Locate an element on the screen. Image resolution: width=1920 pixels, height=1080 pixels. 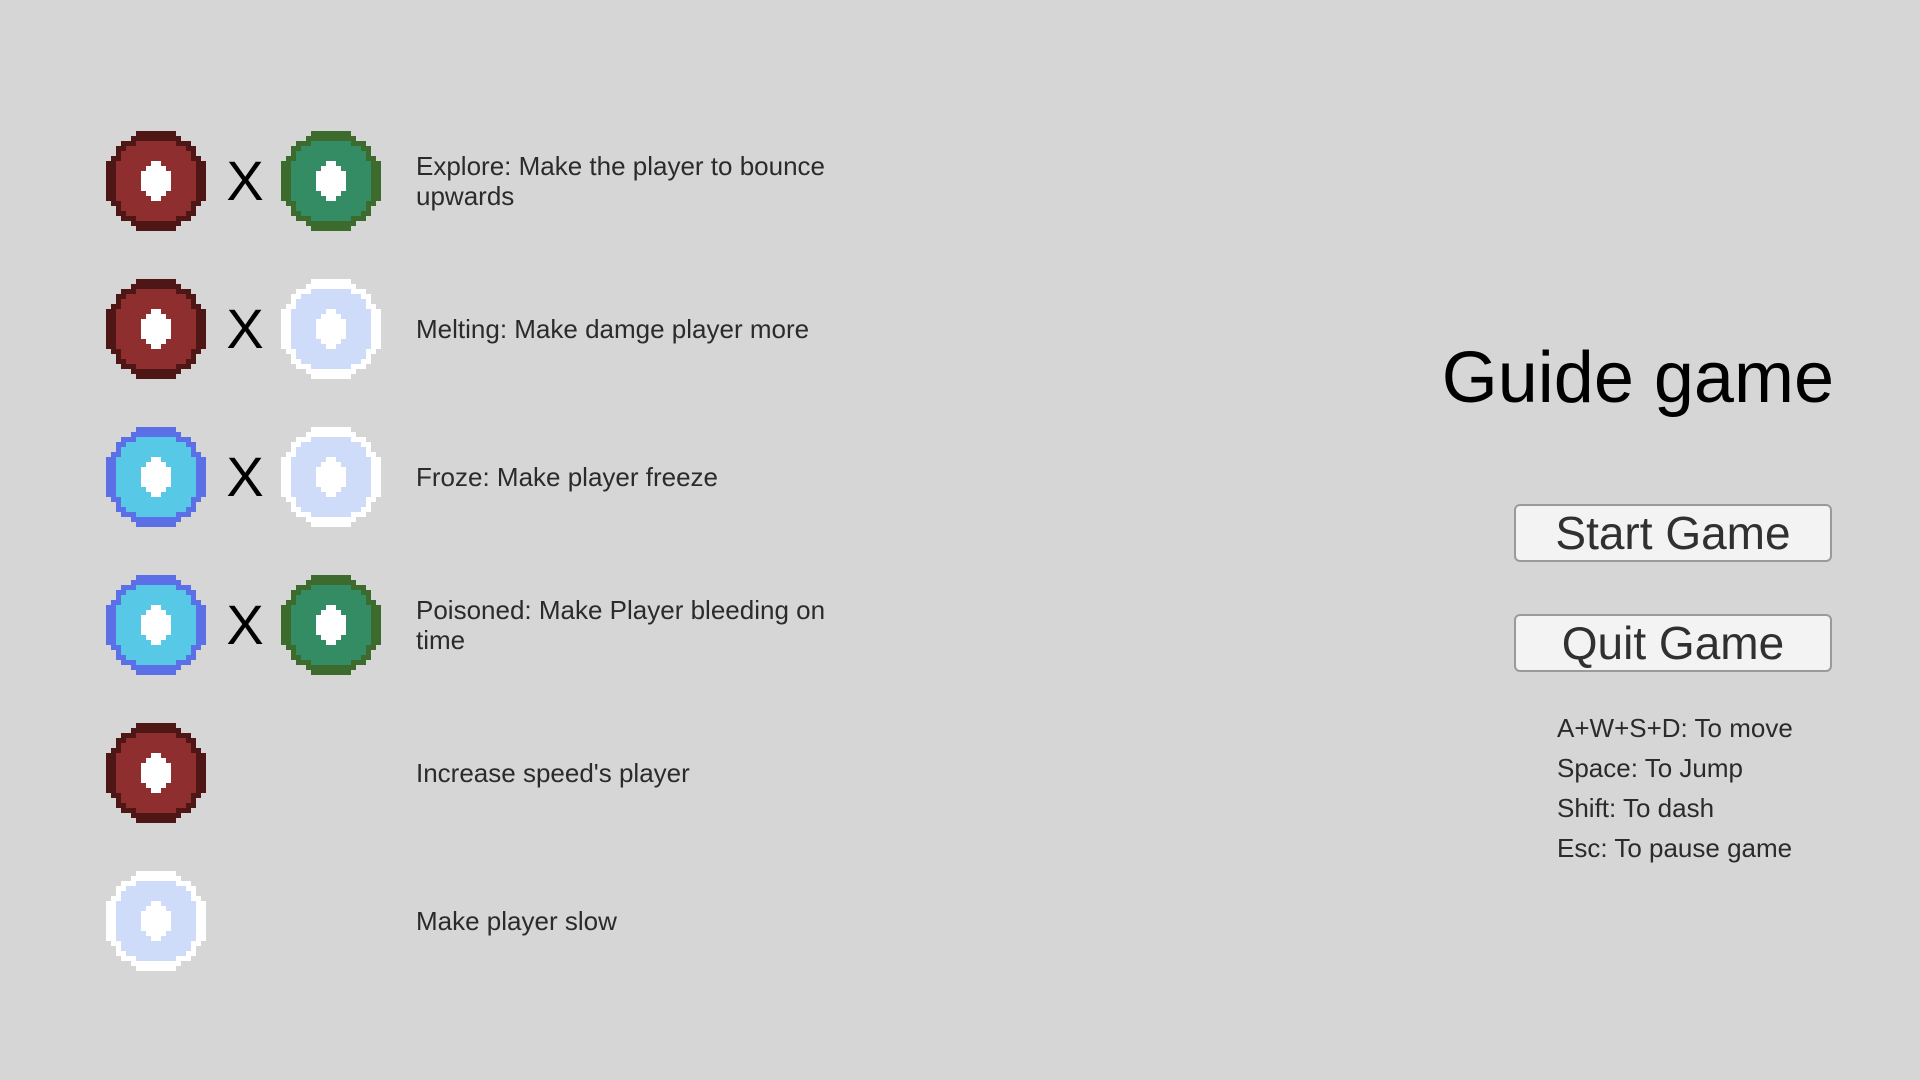
combo-description: Melting: Make damge player more is located at coordinates (613, 329).